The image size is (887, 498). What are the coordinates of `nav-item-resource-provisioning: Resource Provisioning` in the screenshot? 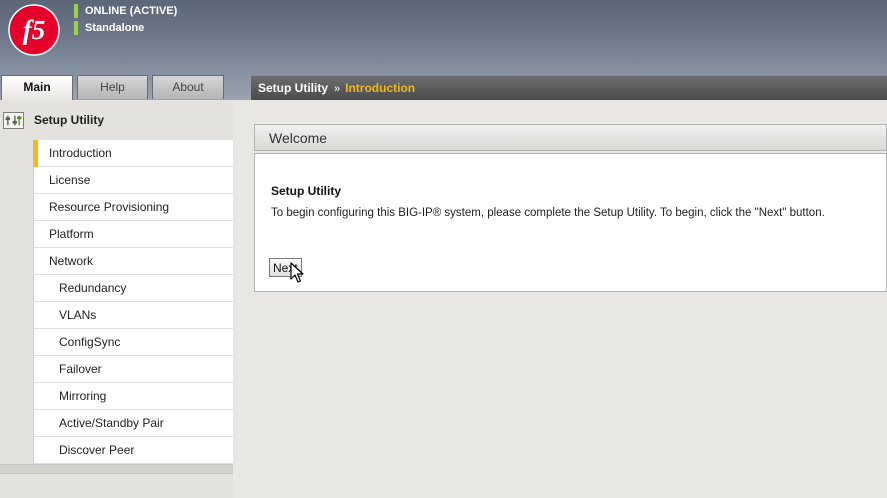 It's located at (133, 207).